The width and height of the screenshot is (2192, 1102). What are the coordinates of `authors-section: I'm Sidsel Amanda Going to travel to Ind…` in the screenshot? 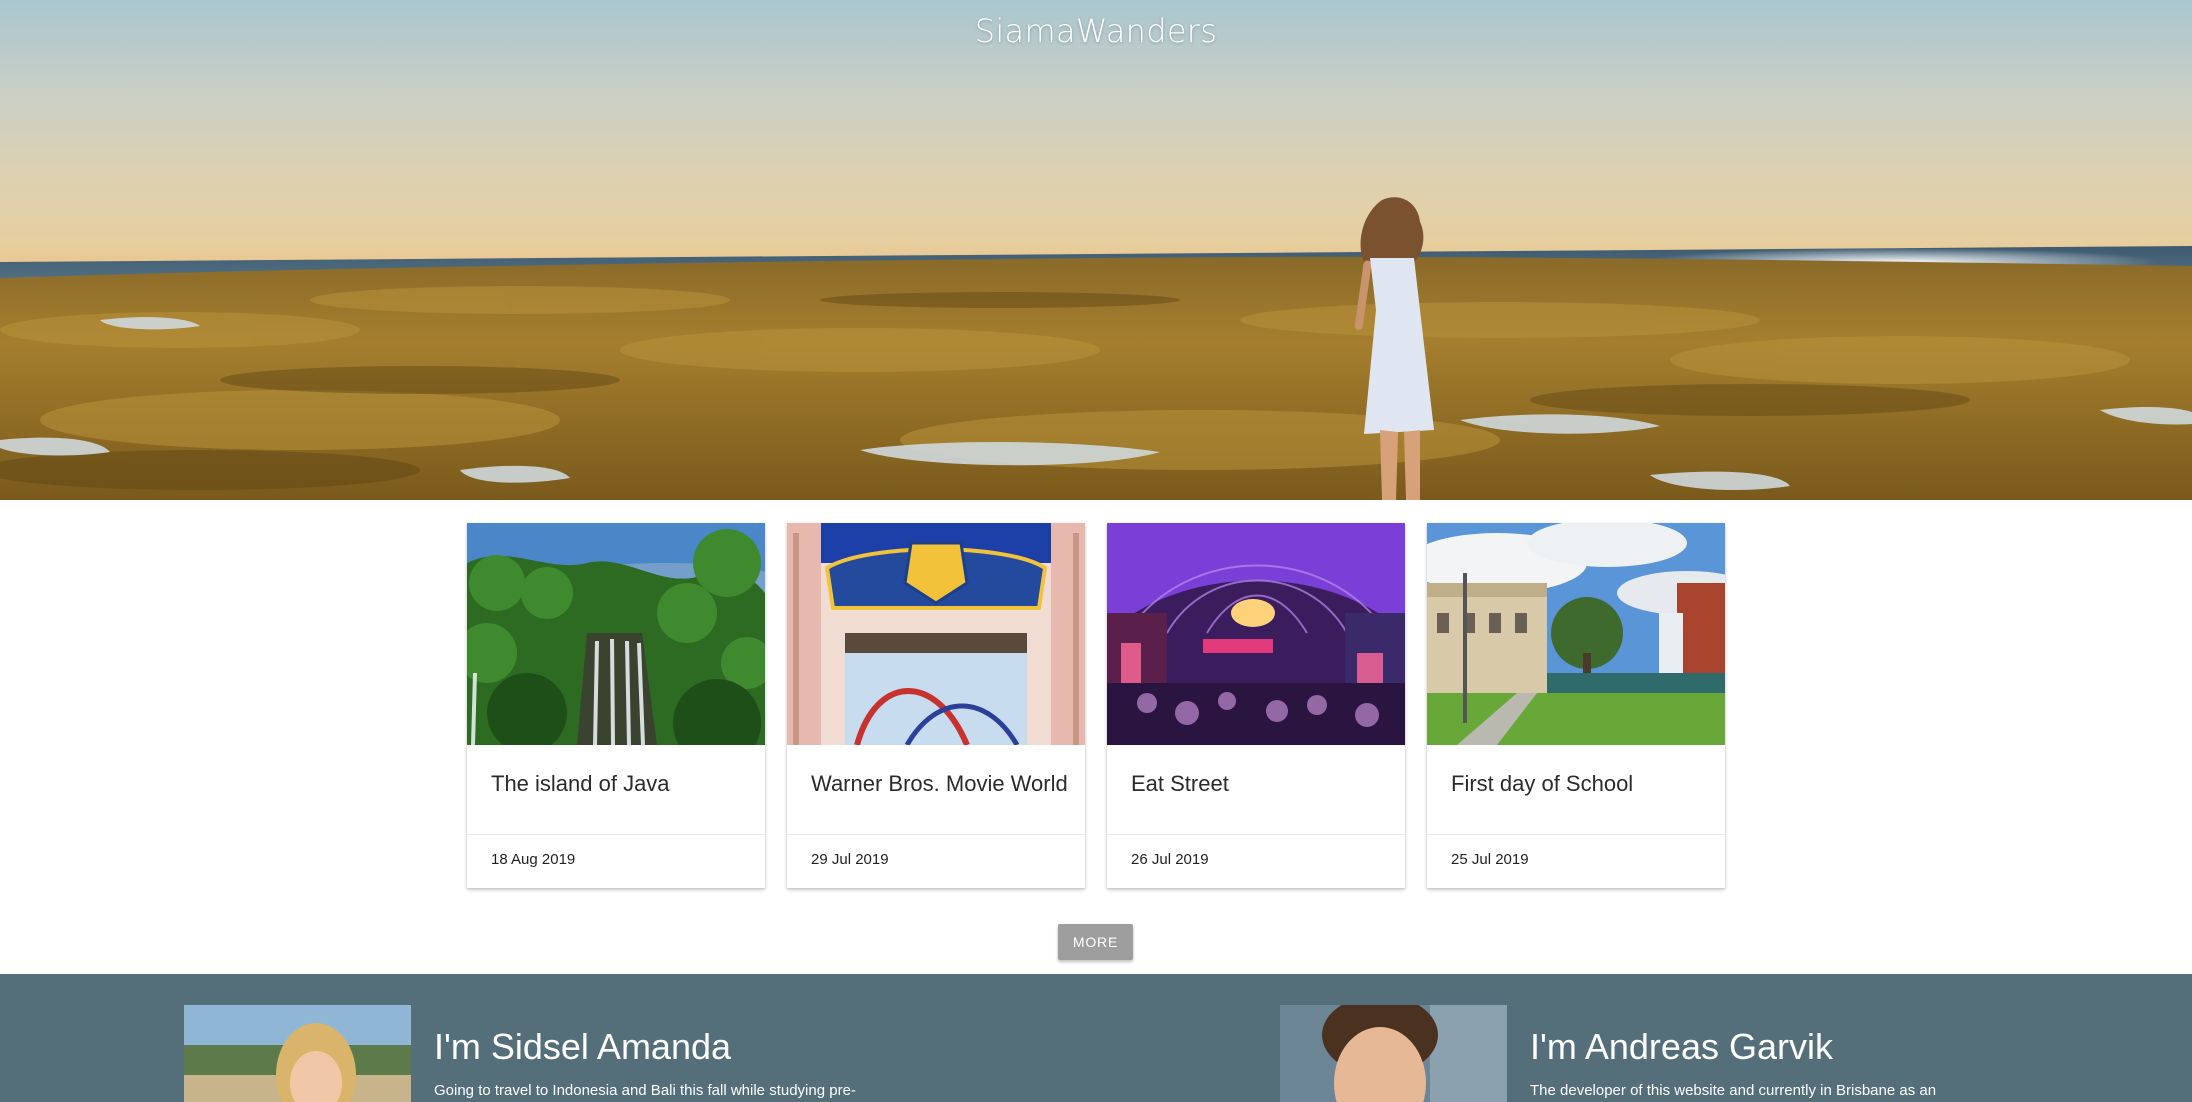 It's located at (1096, 1038).